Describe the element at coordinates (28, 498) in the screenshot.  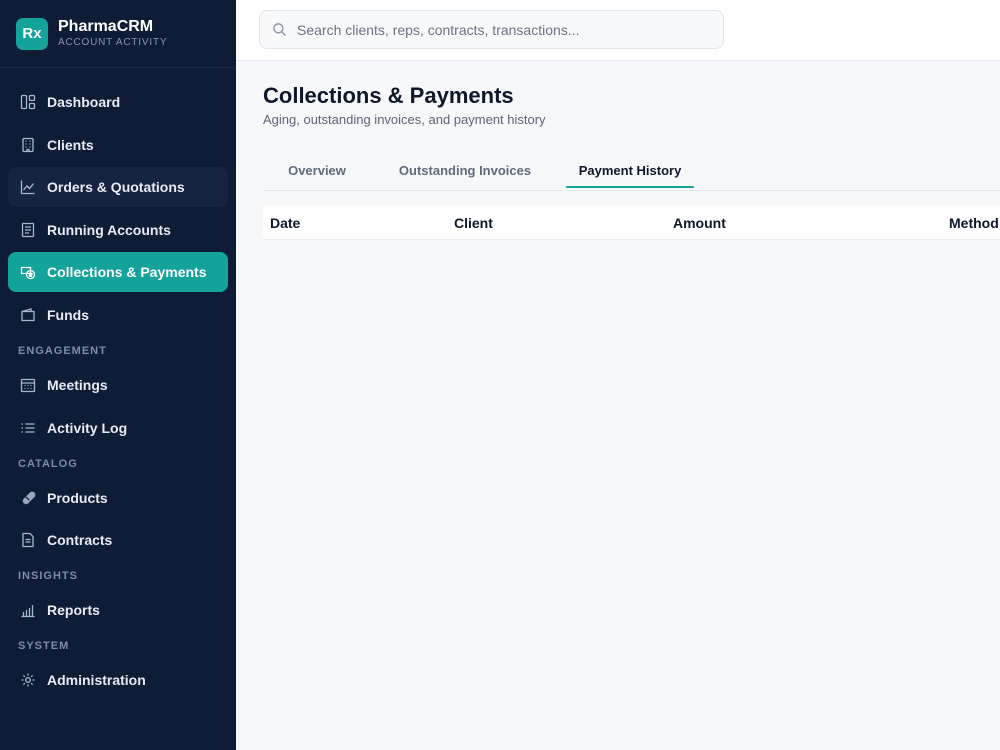
I see `pill-icon` at that location.